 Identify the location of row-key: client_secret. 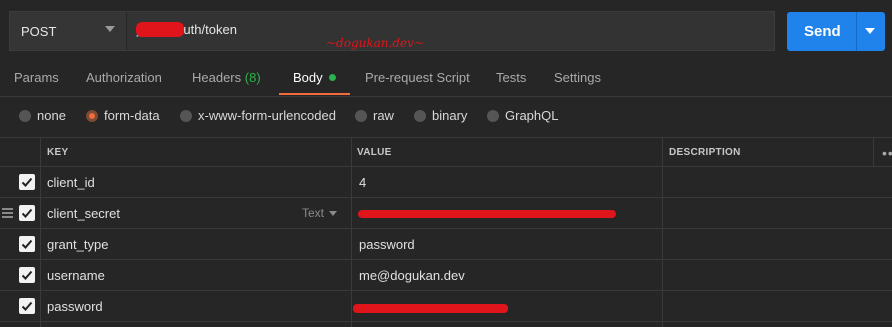
(83, 213).